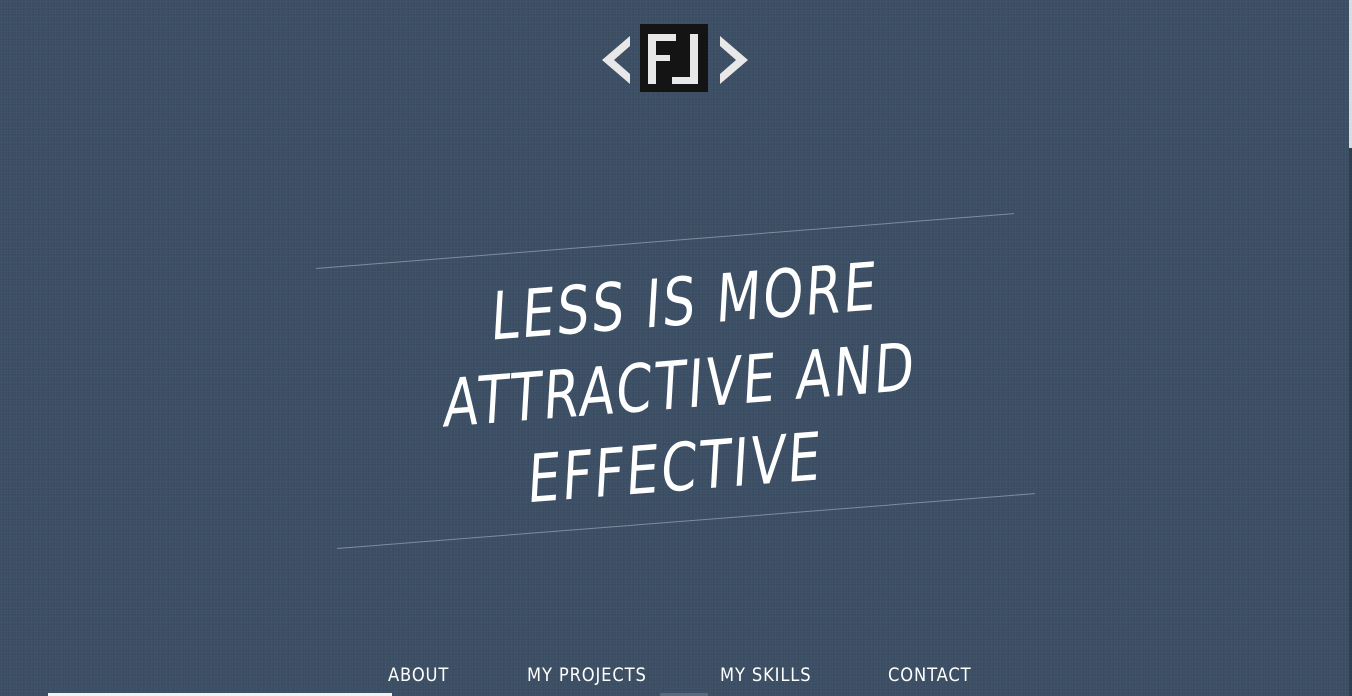 Image resolution: width=1352 pixels, height=696 pixels. Describe the element at coordinates (587, 675) in the screenshot. I see `nav-item-my-projects: MY PROJECTS` at that location.